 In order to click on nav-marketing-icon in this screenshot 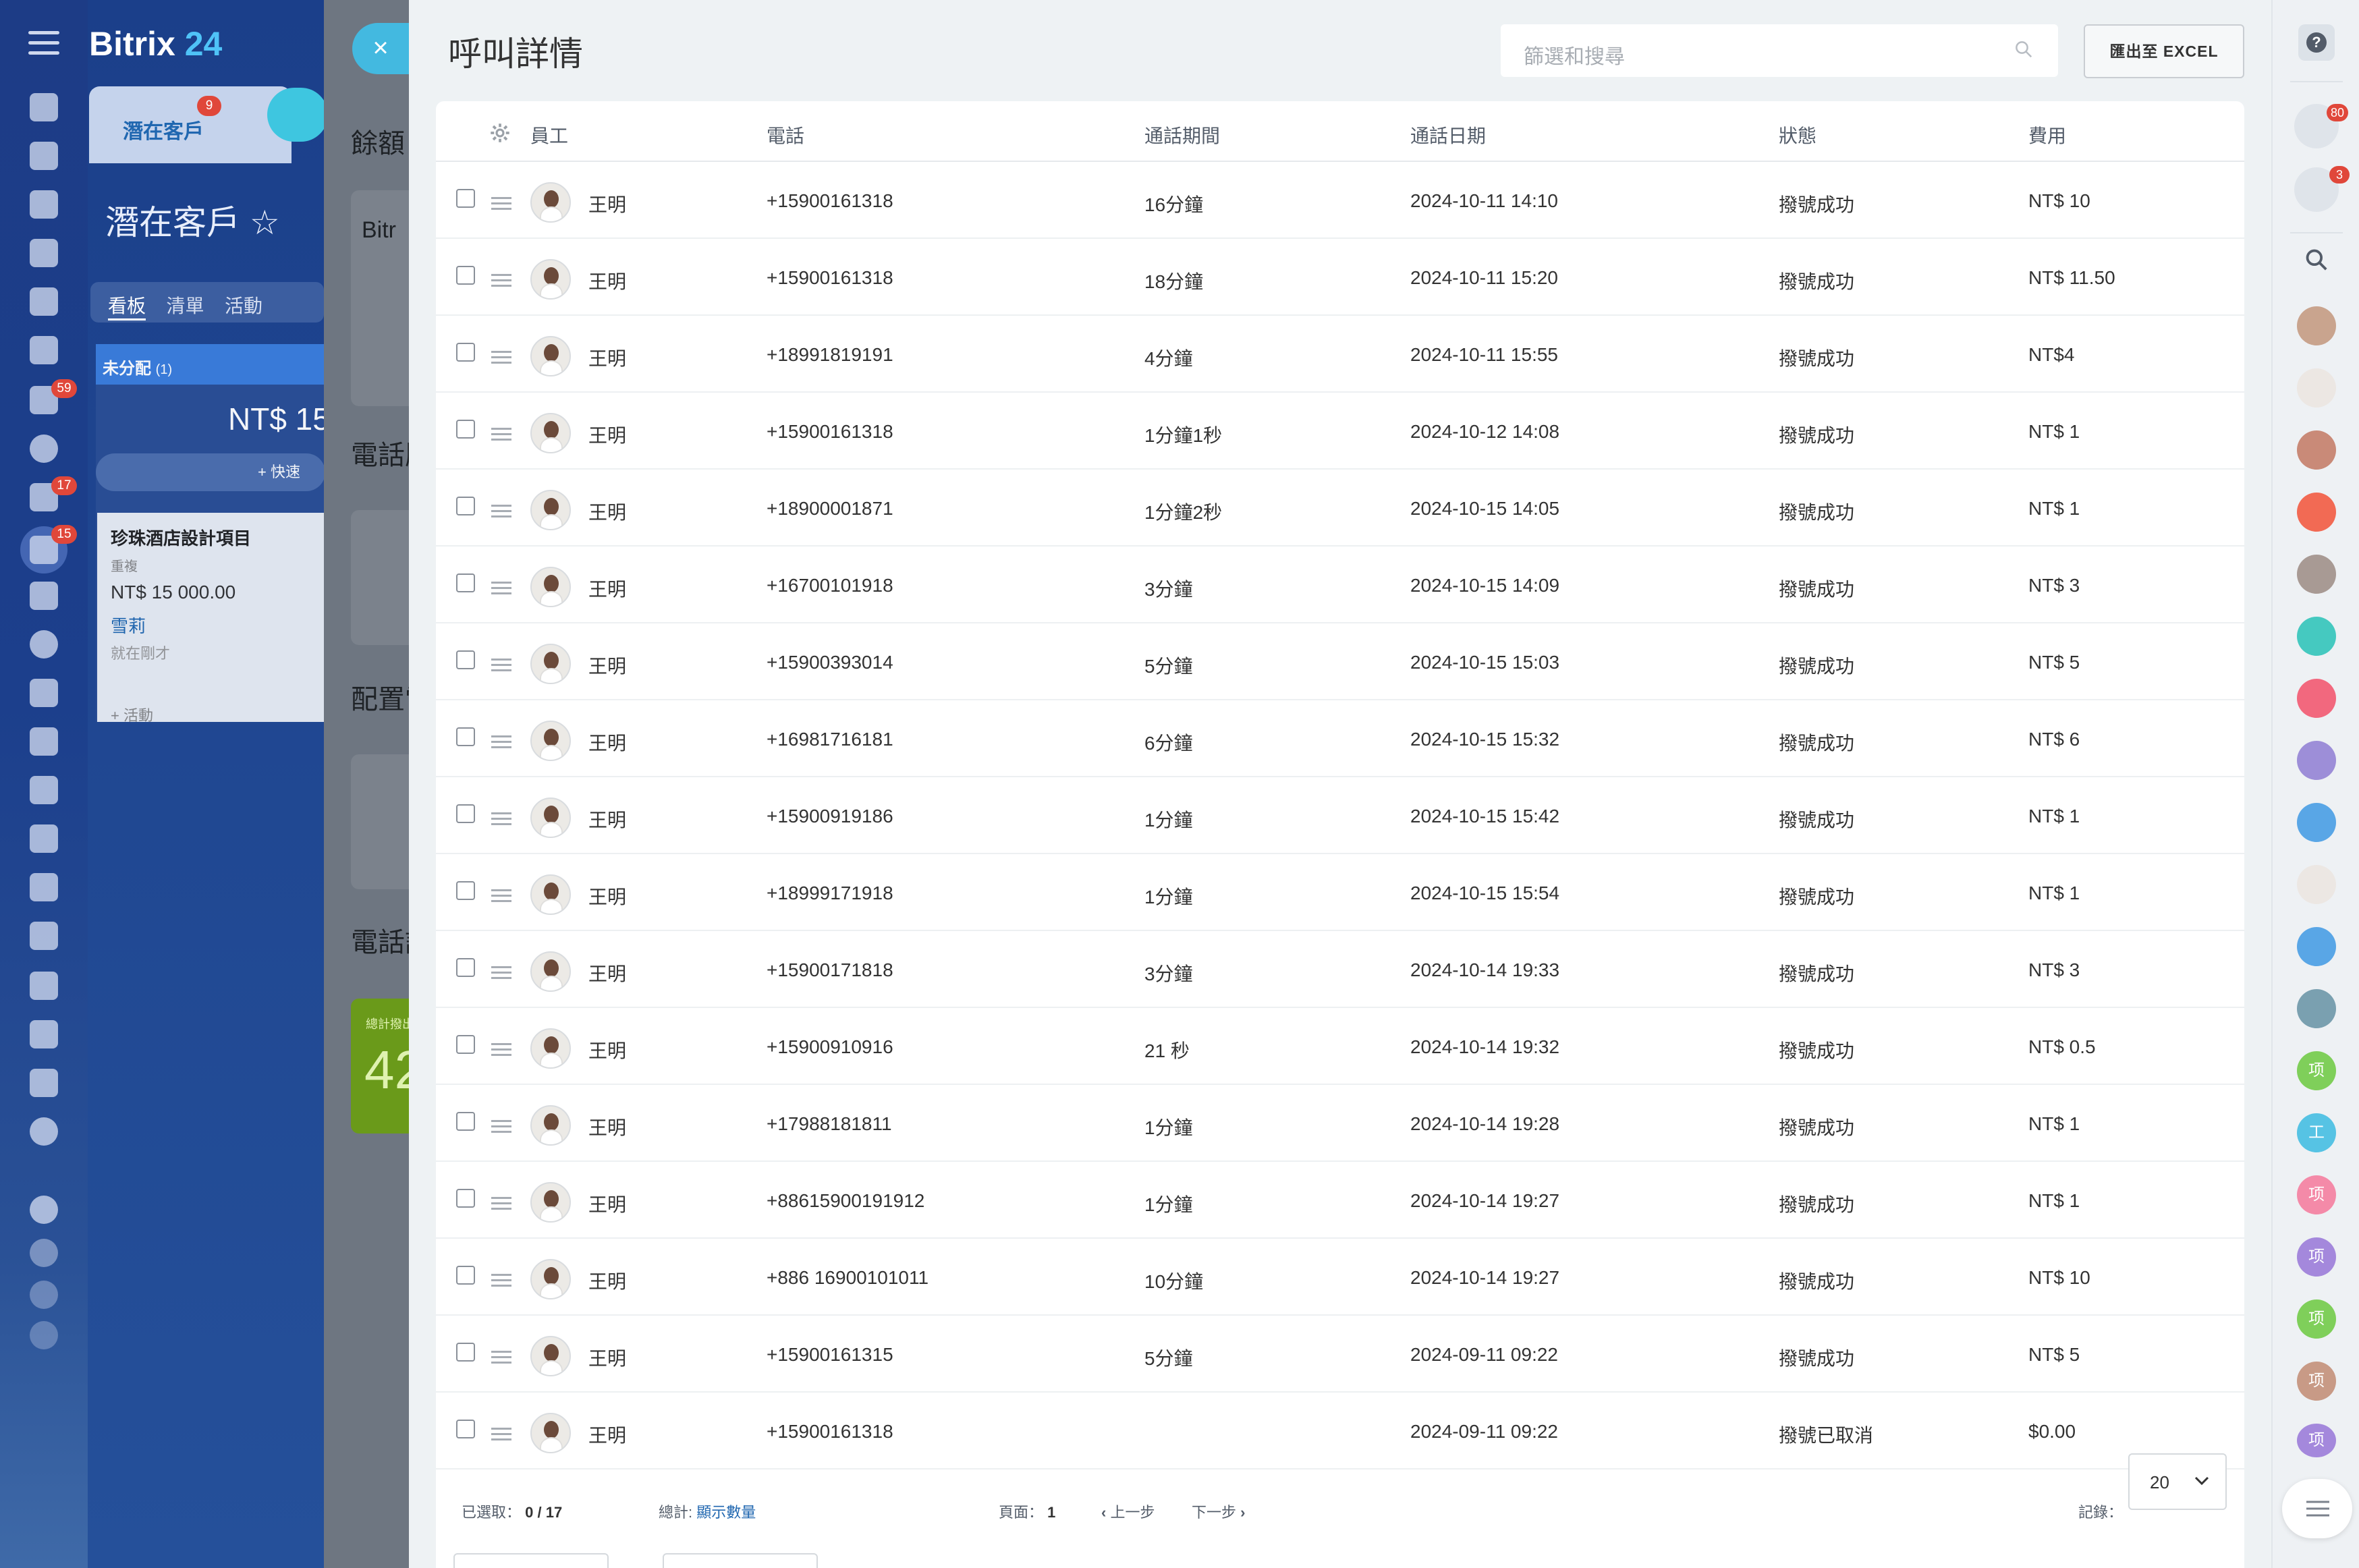, I will do `click(44, 644)`.